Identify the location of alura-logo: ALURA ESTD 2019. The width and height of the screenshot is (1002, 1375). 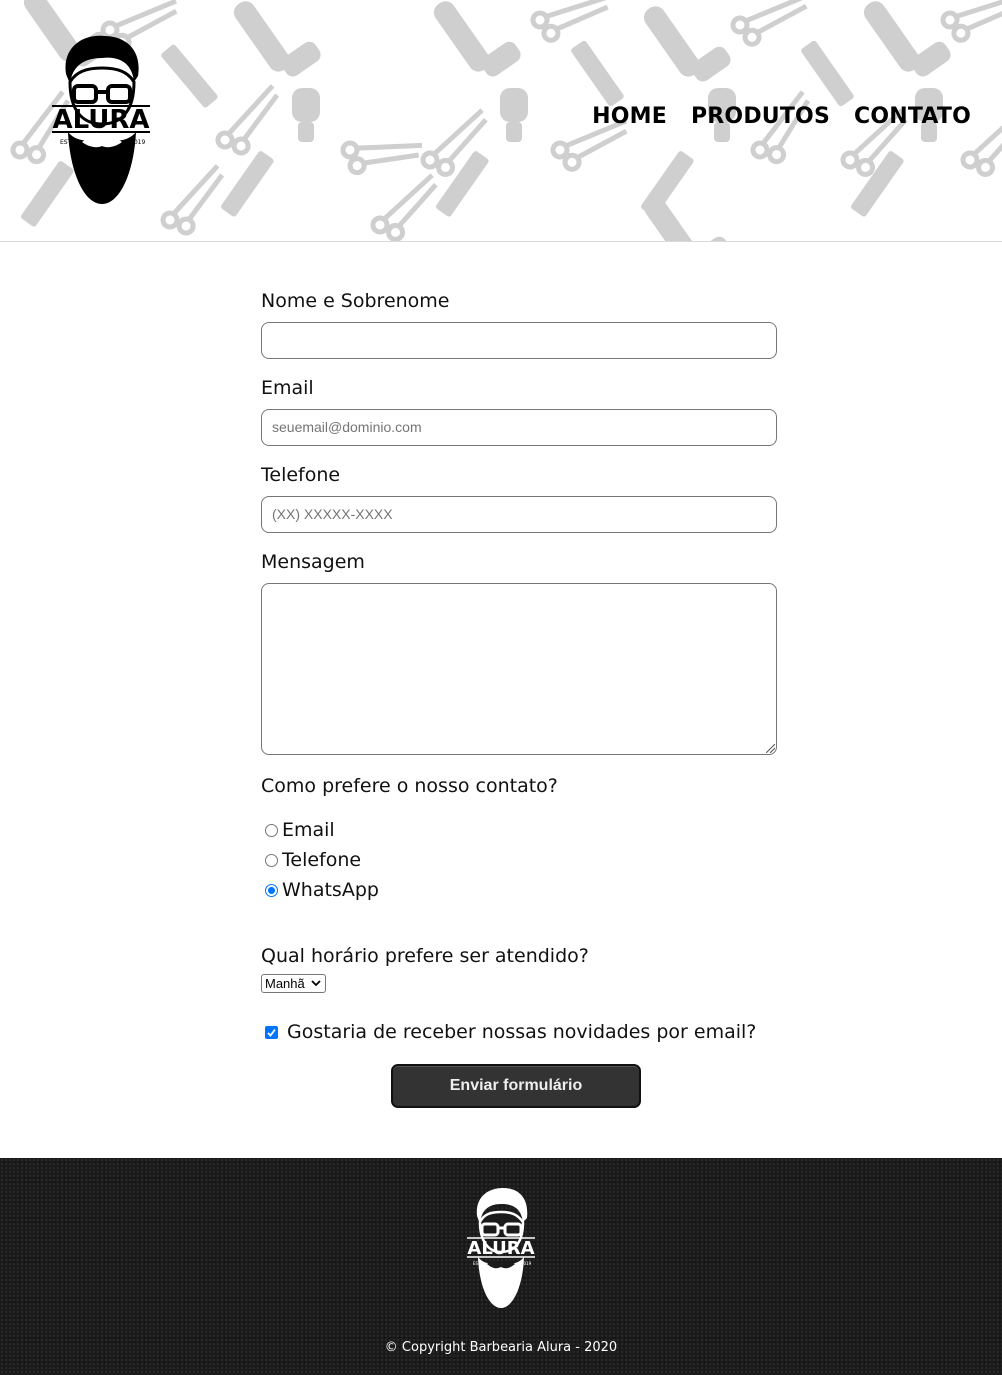
(101, 120).